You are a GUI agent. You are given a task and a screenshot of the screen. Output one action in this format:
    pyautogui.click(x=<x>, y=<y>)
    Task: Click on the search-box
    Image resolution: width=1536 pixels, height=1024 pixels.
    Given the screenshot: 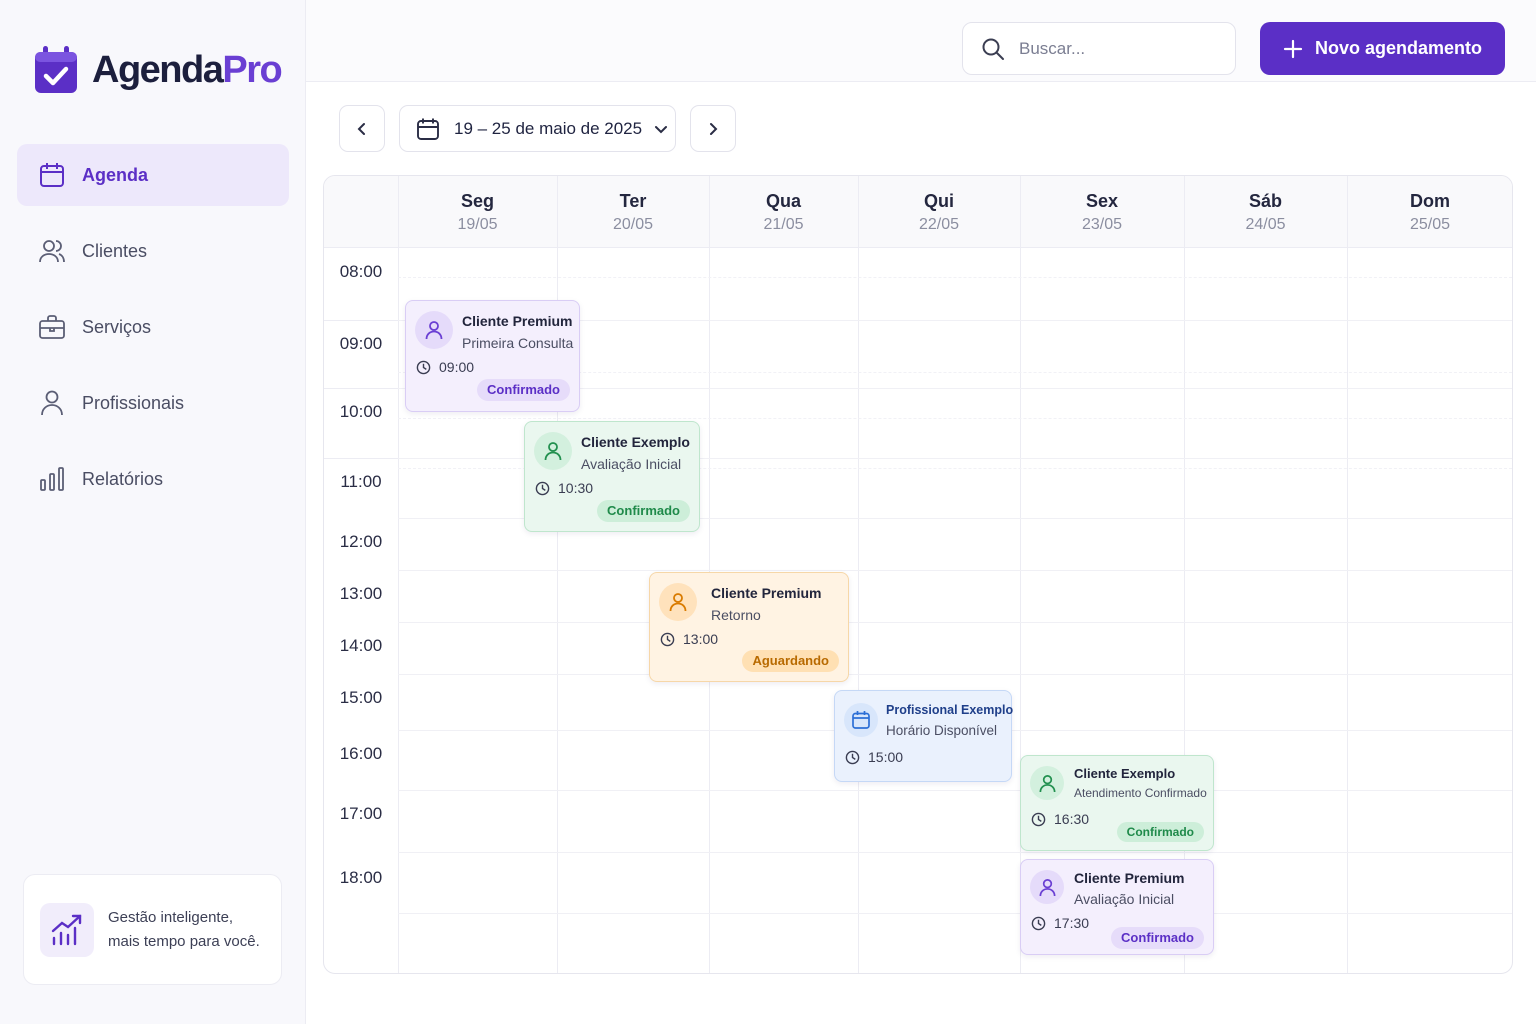 What is the action you would take?
    pyautogui.click(x=1099, y=48)
    